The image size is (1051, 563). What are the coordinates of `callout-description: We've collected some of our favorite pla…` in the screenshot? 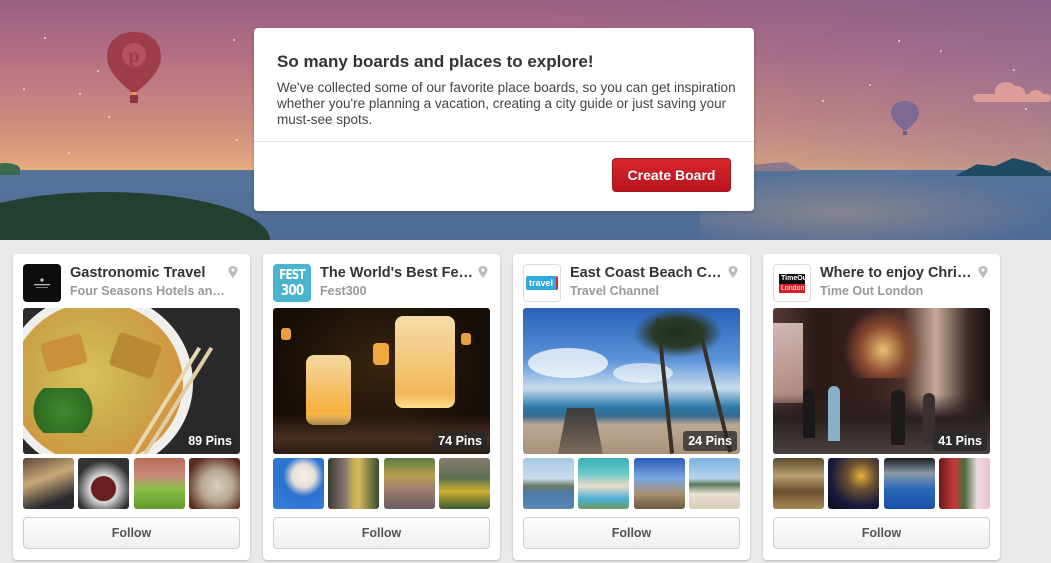 It's located at (506, 103).